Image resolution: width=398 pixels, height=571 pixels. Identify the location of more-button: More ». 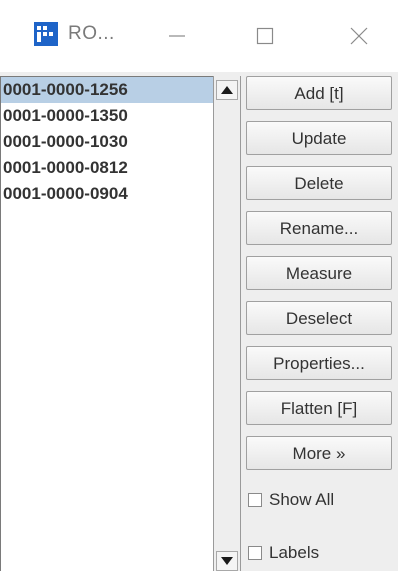
(319, 453).